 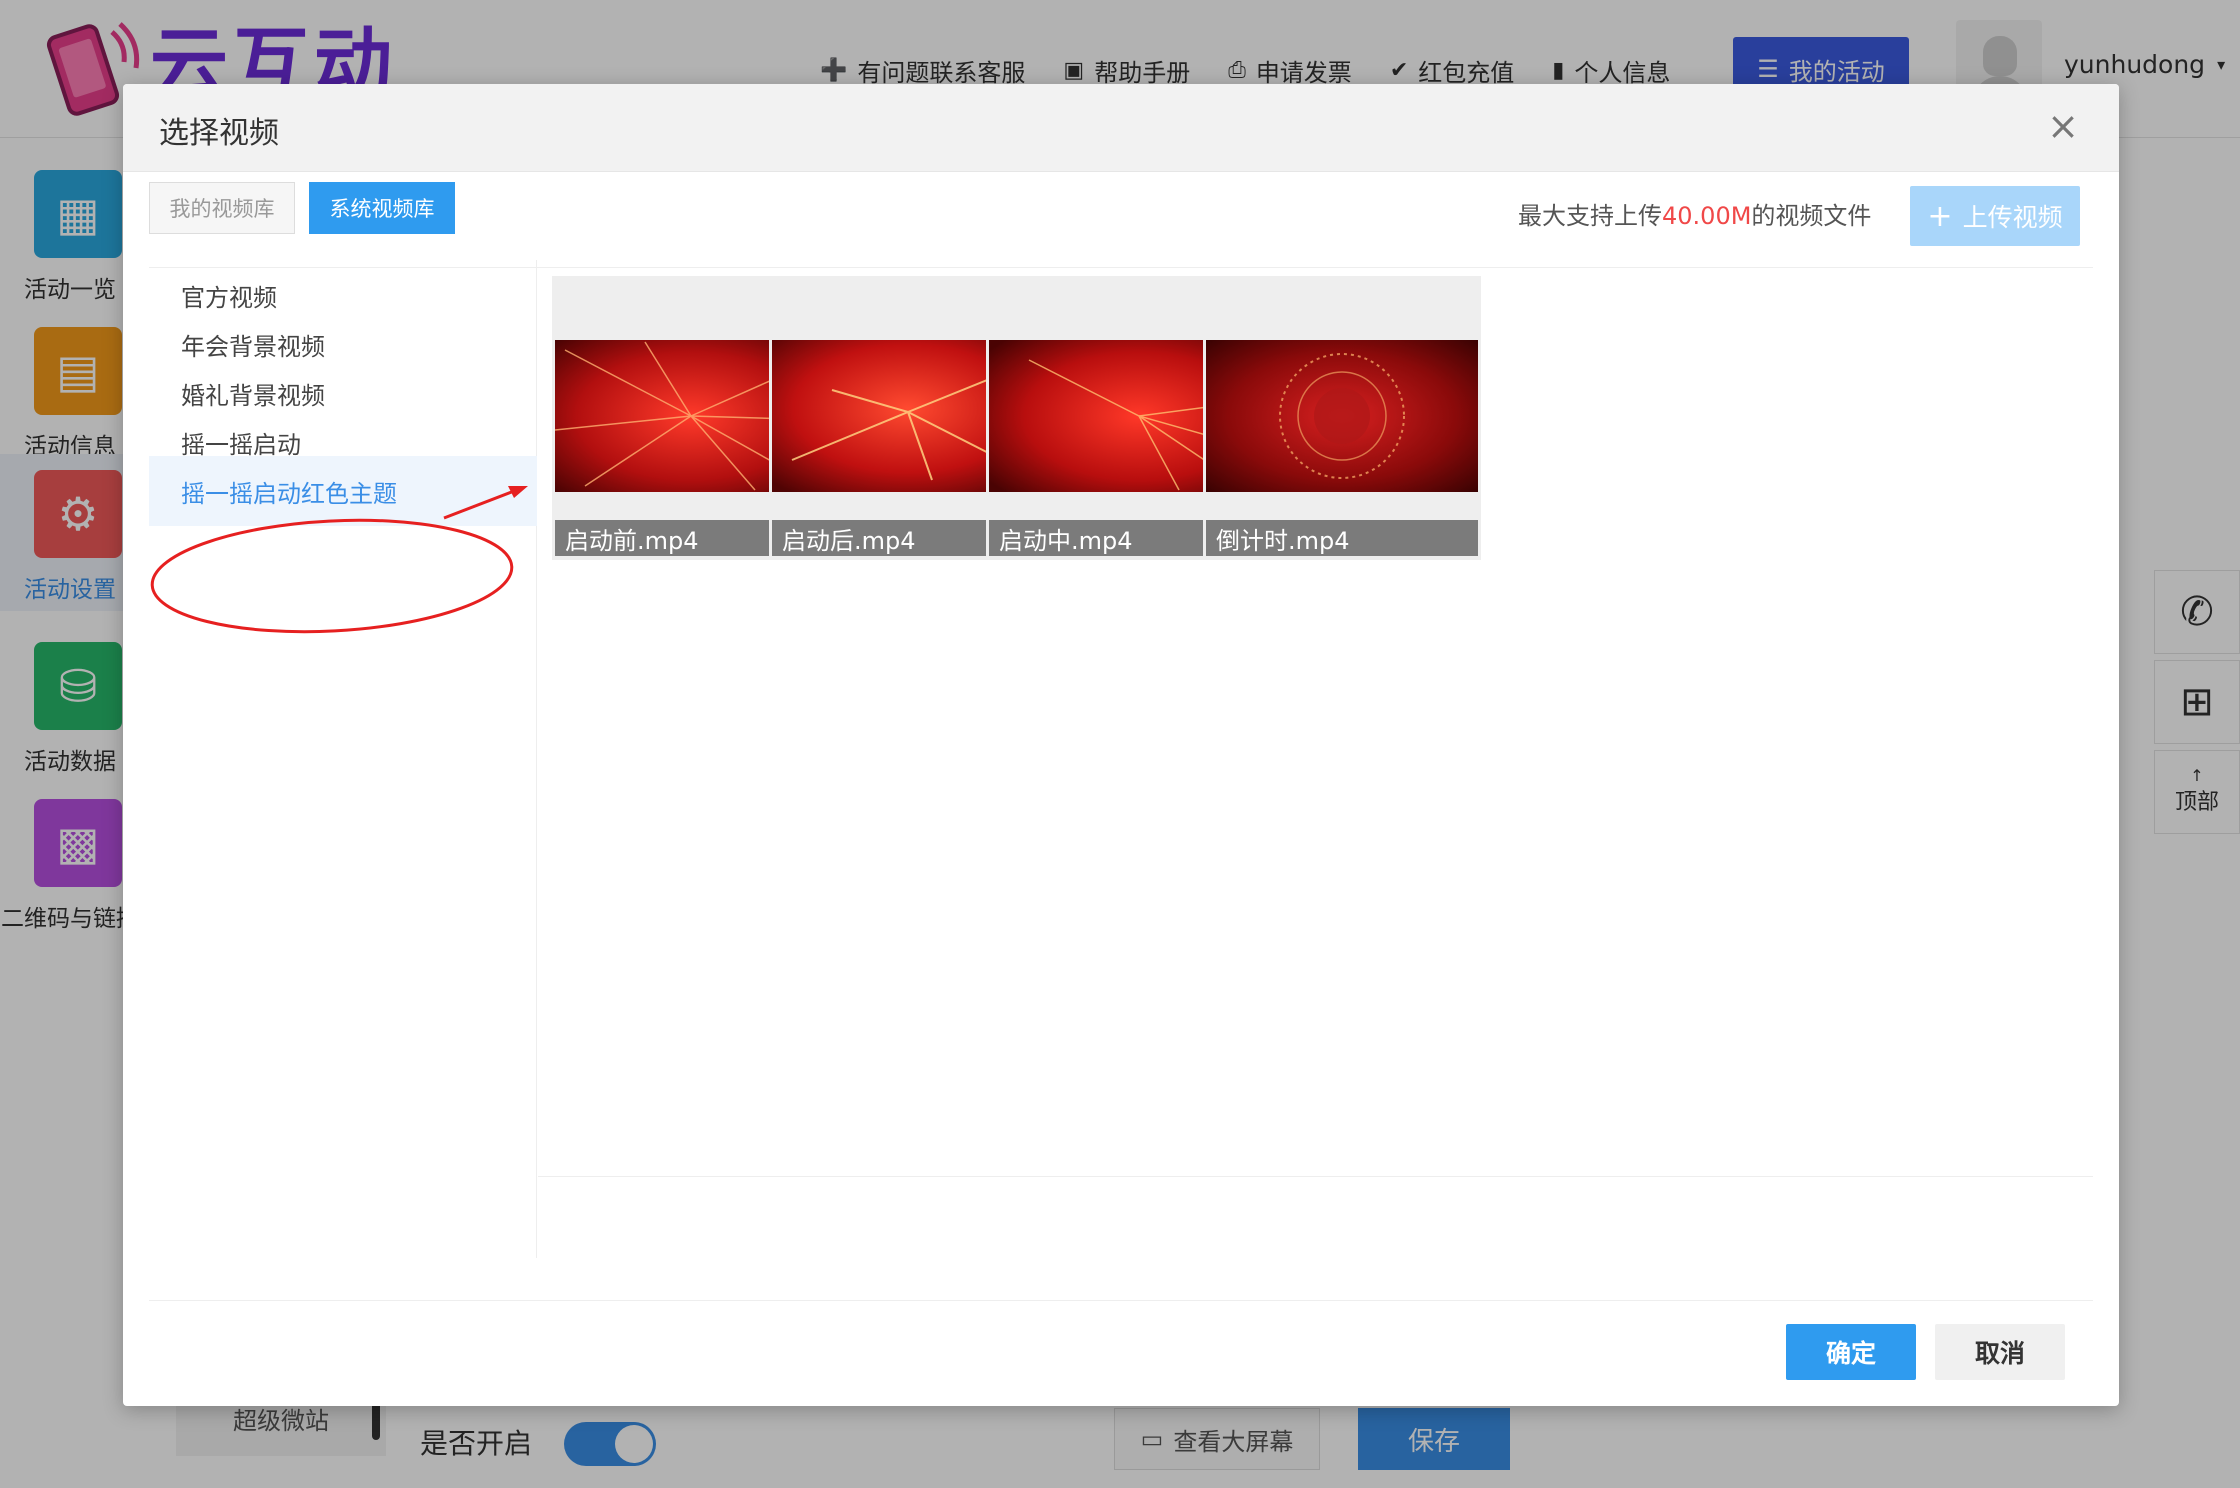 I want to click on upload-video-label: 上传视频, so click(x=2012, y=217).